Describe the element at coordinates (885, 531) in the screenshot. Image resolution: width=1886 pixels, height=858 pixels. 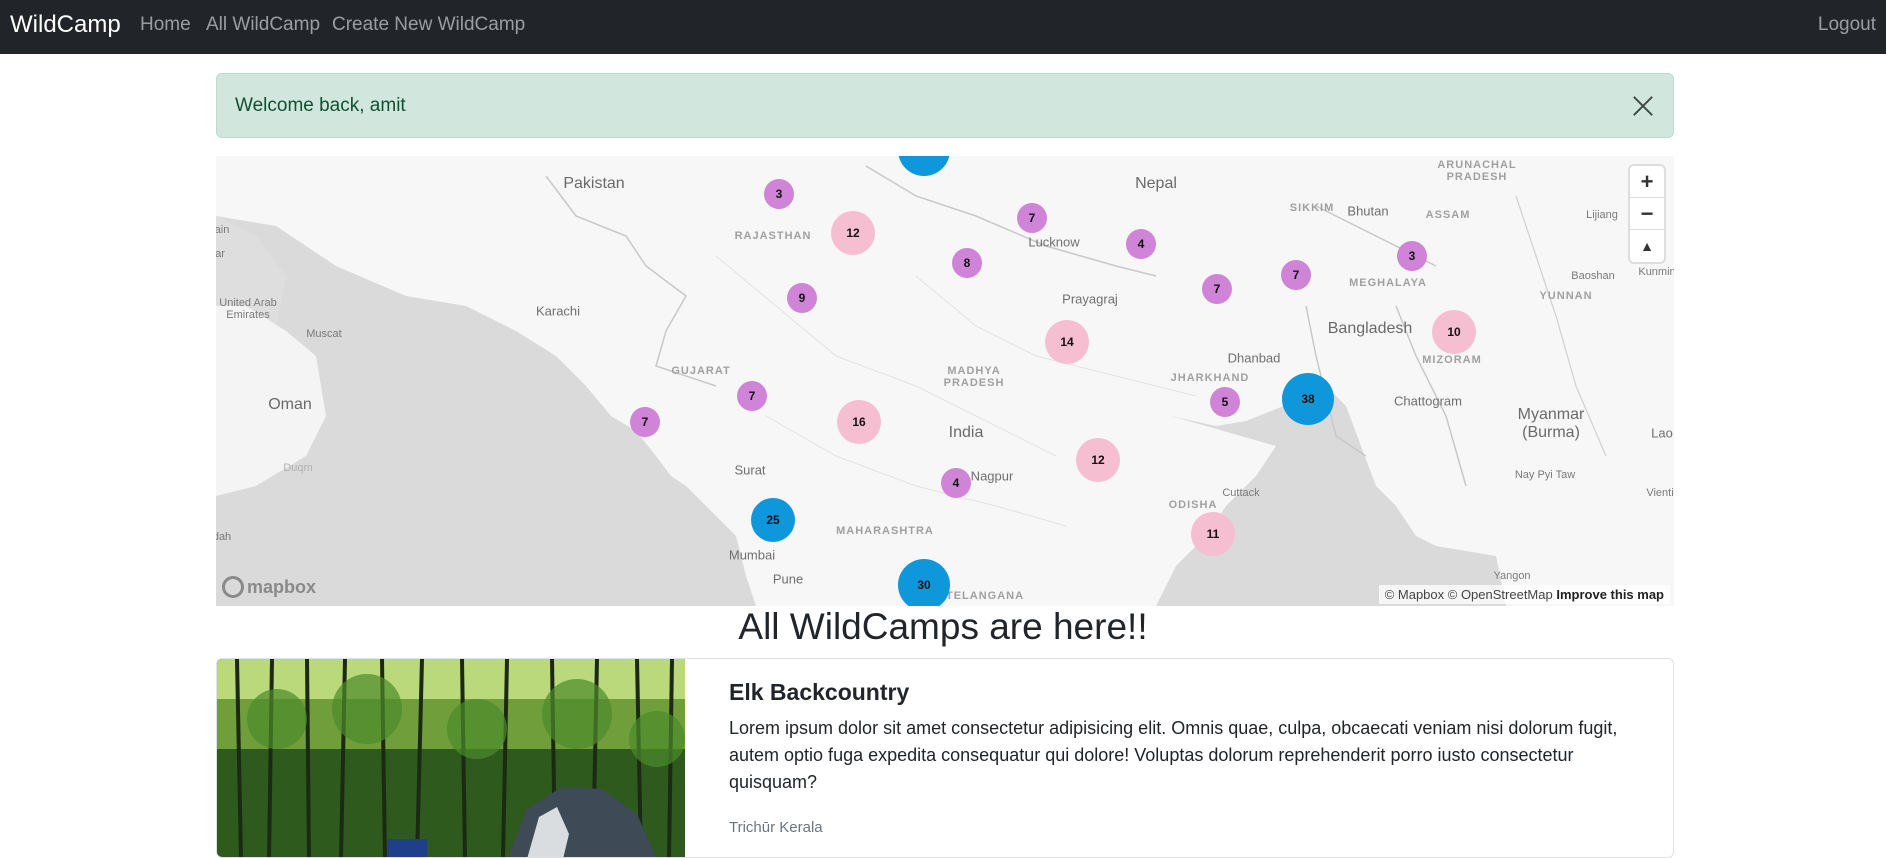
I see `map-label: MAHARASHTRA` at that location.